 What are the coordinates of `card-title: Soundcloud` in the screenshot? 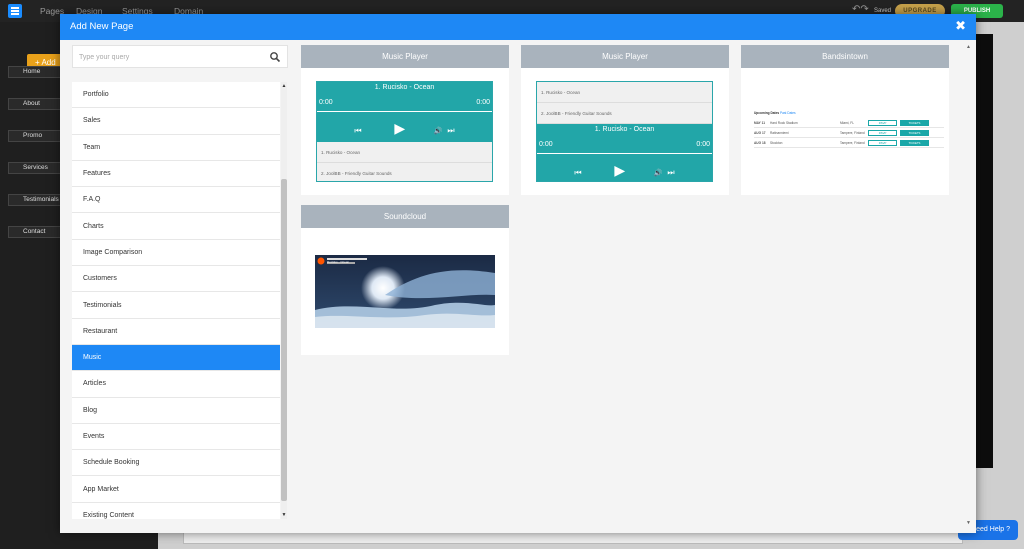 It's located at (405, 216).